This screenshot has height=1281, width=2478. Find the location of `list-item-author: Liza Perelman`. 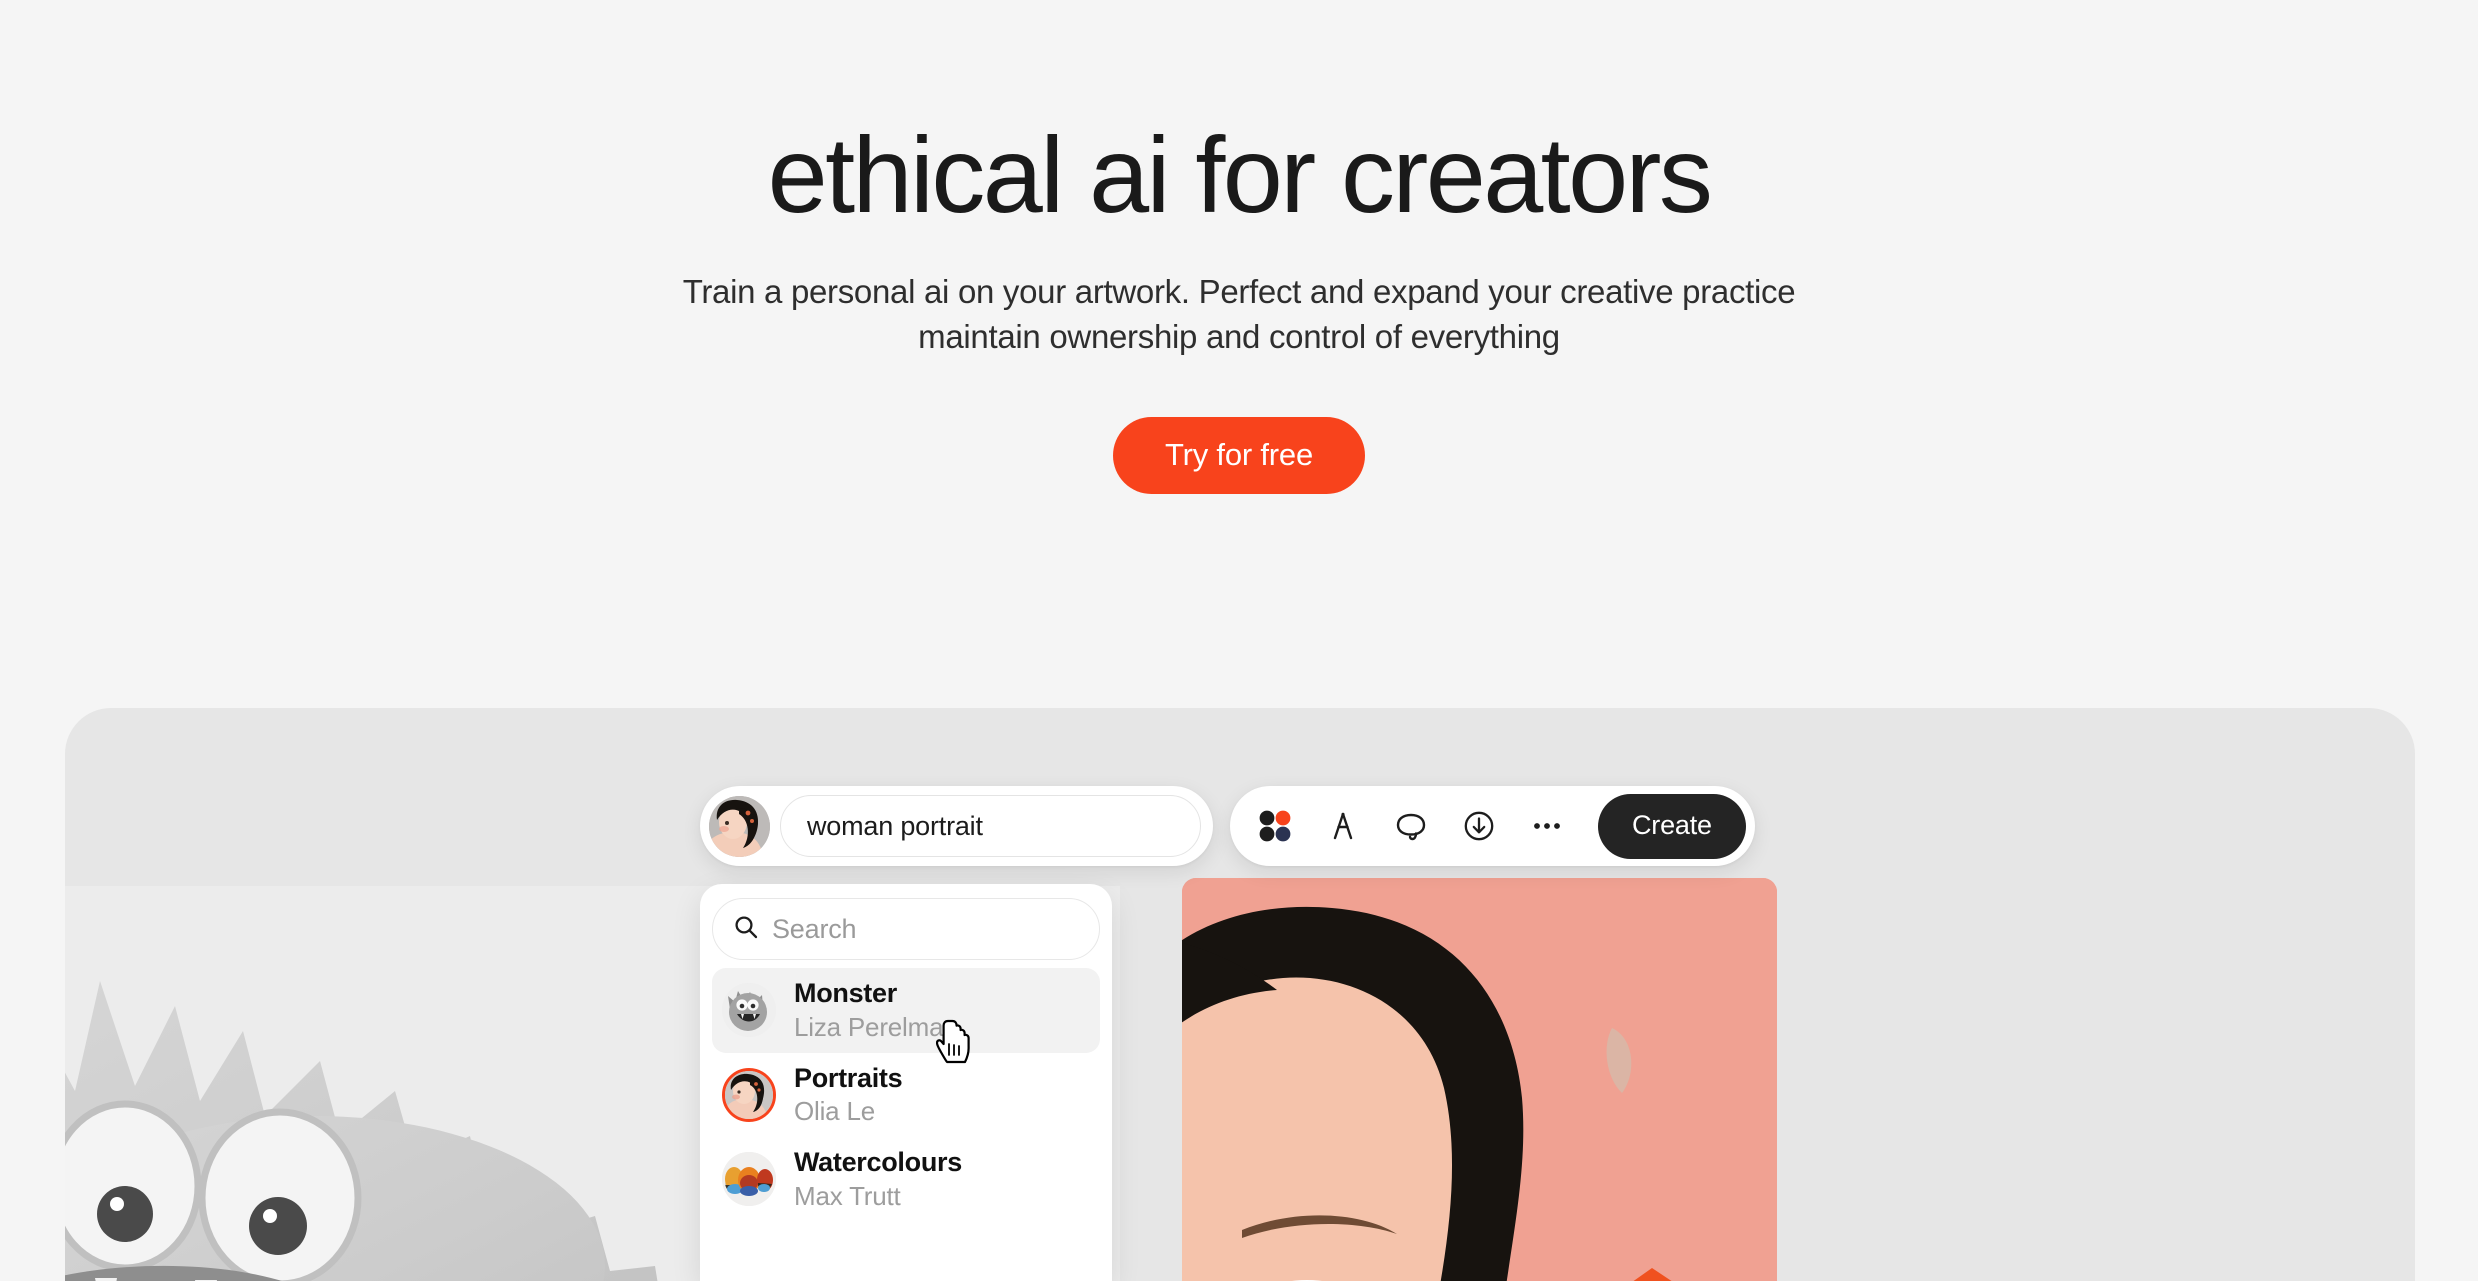

list-item-author: Liza Perelman is located at coordinates (876, 1026).